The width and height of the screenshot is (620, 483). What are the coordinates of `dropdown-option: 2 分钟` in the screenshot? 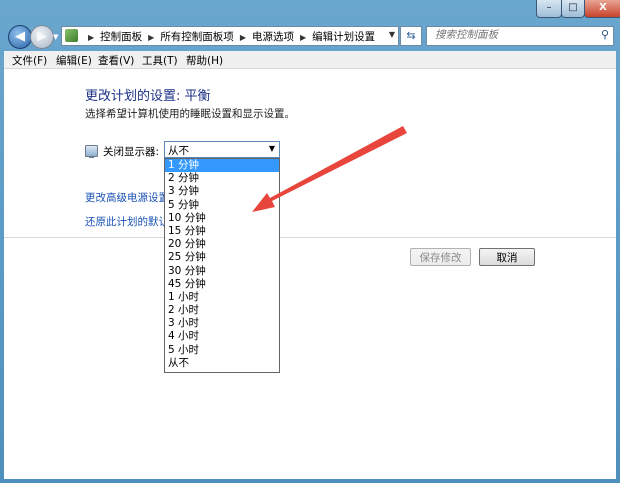 It's located at (222, 178).